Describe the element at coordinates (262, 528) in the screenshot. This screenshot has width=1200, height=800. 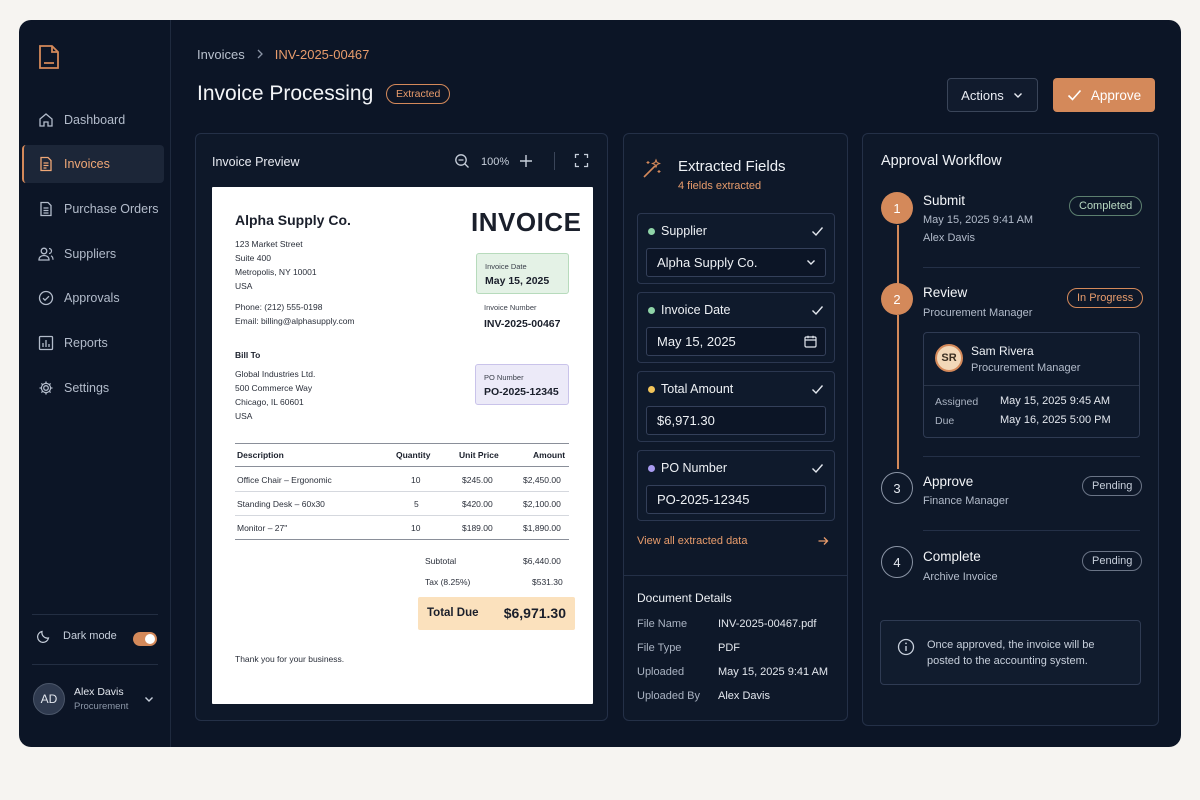
I see `table-cell: Monitor – 27"` at that location.